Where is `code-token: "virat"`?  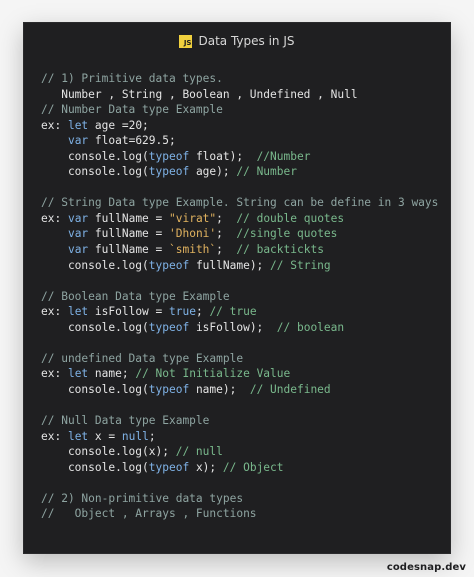 code-token: "virat" is located at coordinates (193, 218).